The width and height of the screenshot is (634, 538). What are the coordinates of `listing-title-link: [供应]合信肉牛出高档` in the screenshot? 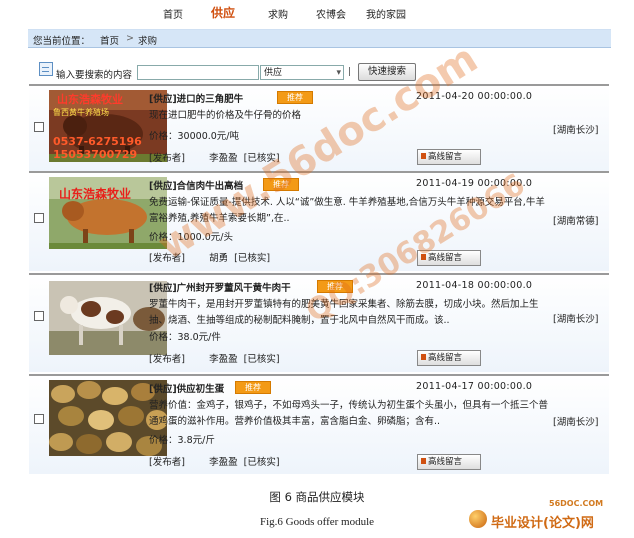 It's located at (196, 185).